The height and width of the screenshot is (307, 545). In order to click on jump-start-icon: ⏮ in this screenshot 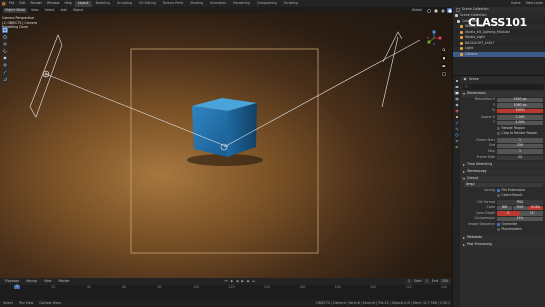, I will do `click(226, 281)`.